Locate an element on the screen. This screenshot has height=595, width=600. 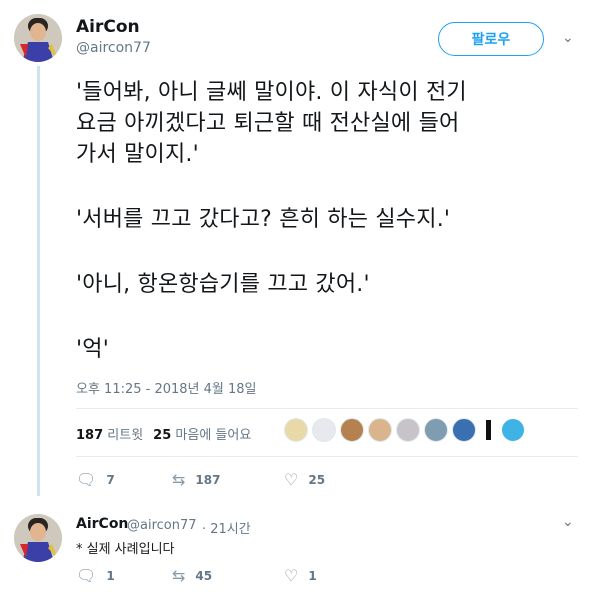
tweet-line: '억' is located at coordinates (92, 349).